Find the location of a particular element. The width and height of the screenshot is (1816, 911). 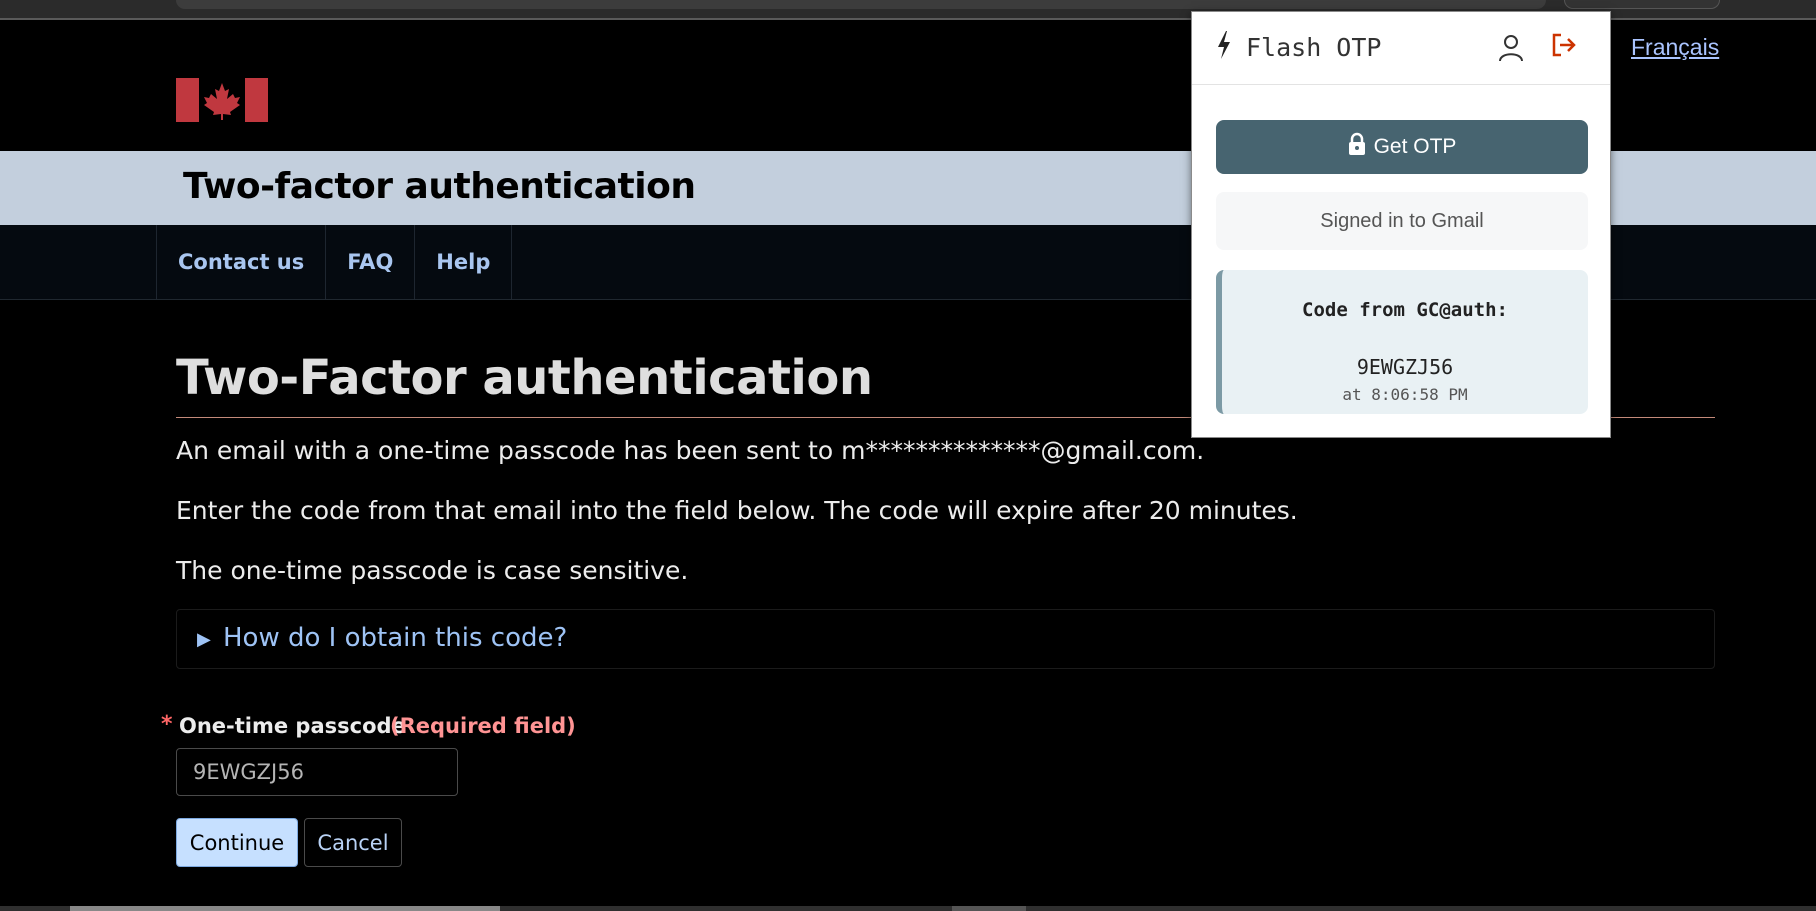

otp-field-label: One-time passcode is located at coordinates (292, 726).